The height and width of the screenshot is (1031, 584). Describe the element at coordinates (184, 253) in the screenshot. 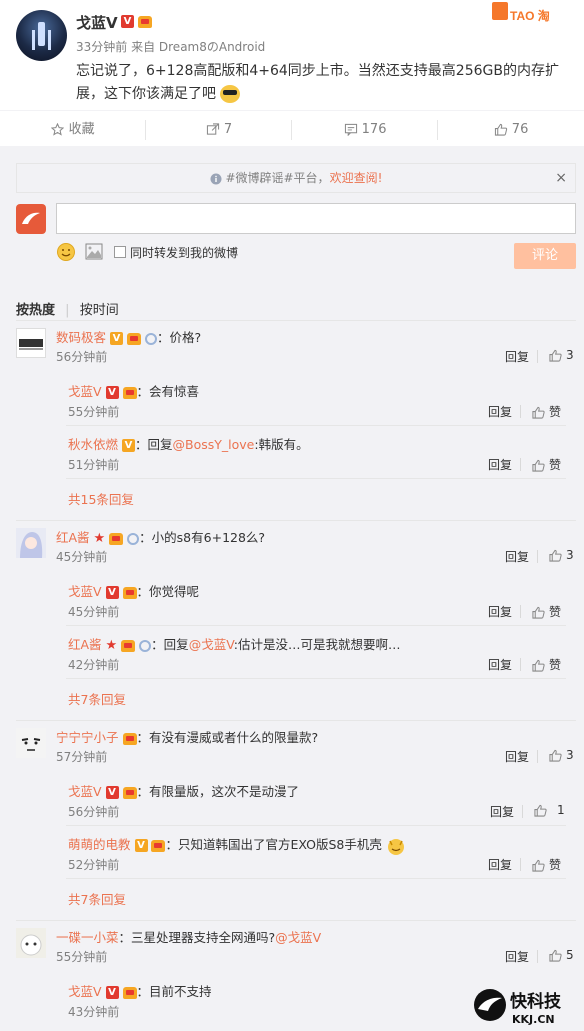

I see `repost-label: 同时转发到我的微博` at that location.